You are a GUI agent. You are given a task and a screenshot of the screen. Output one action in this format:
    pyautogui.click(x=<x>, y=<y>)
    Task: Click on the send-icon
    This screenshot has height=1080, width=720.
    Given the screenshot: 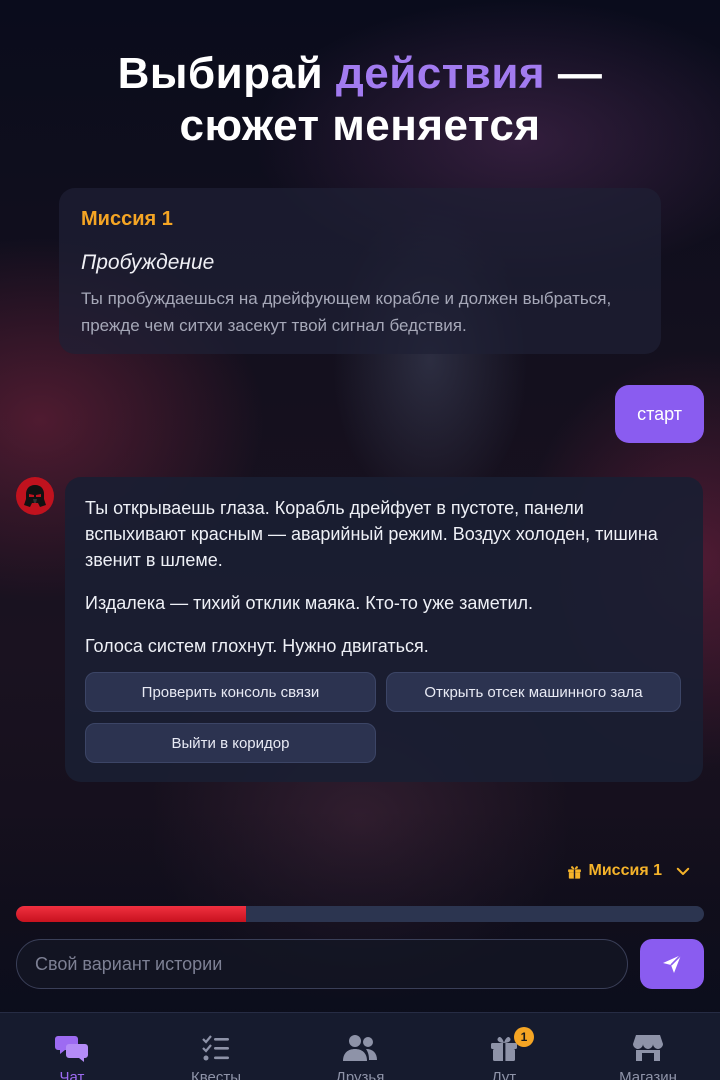 What is the action you would take?
    pyautogui.click(x=672, y=963)
    